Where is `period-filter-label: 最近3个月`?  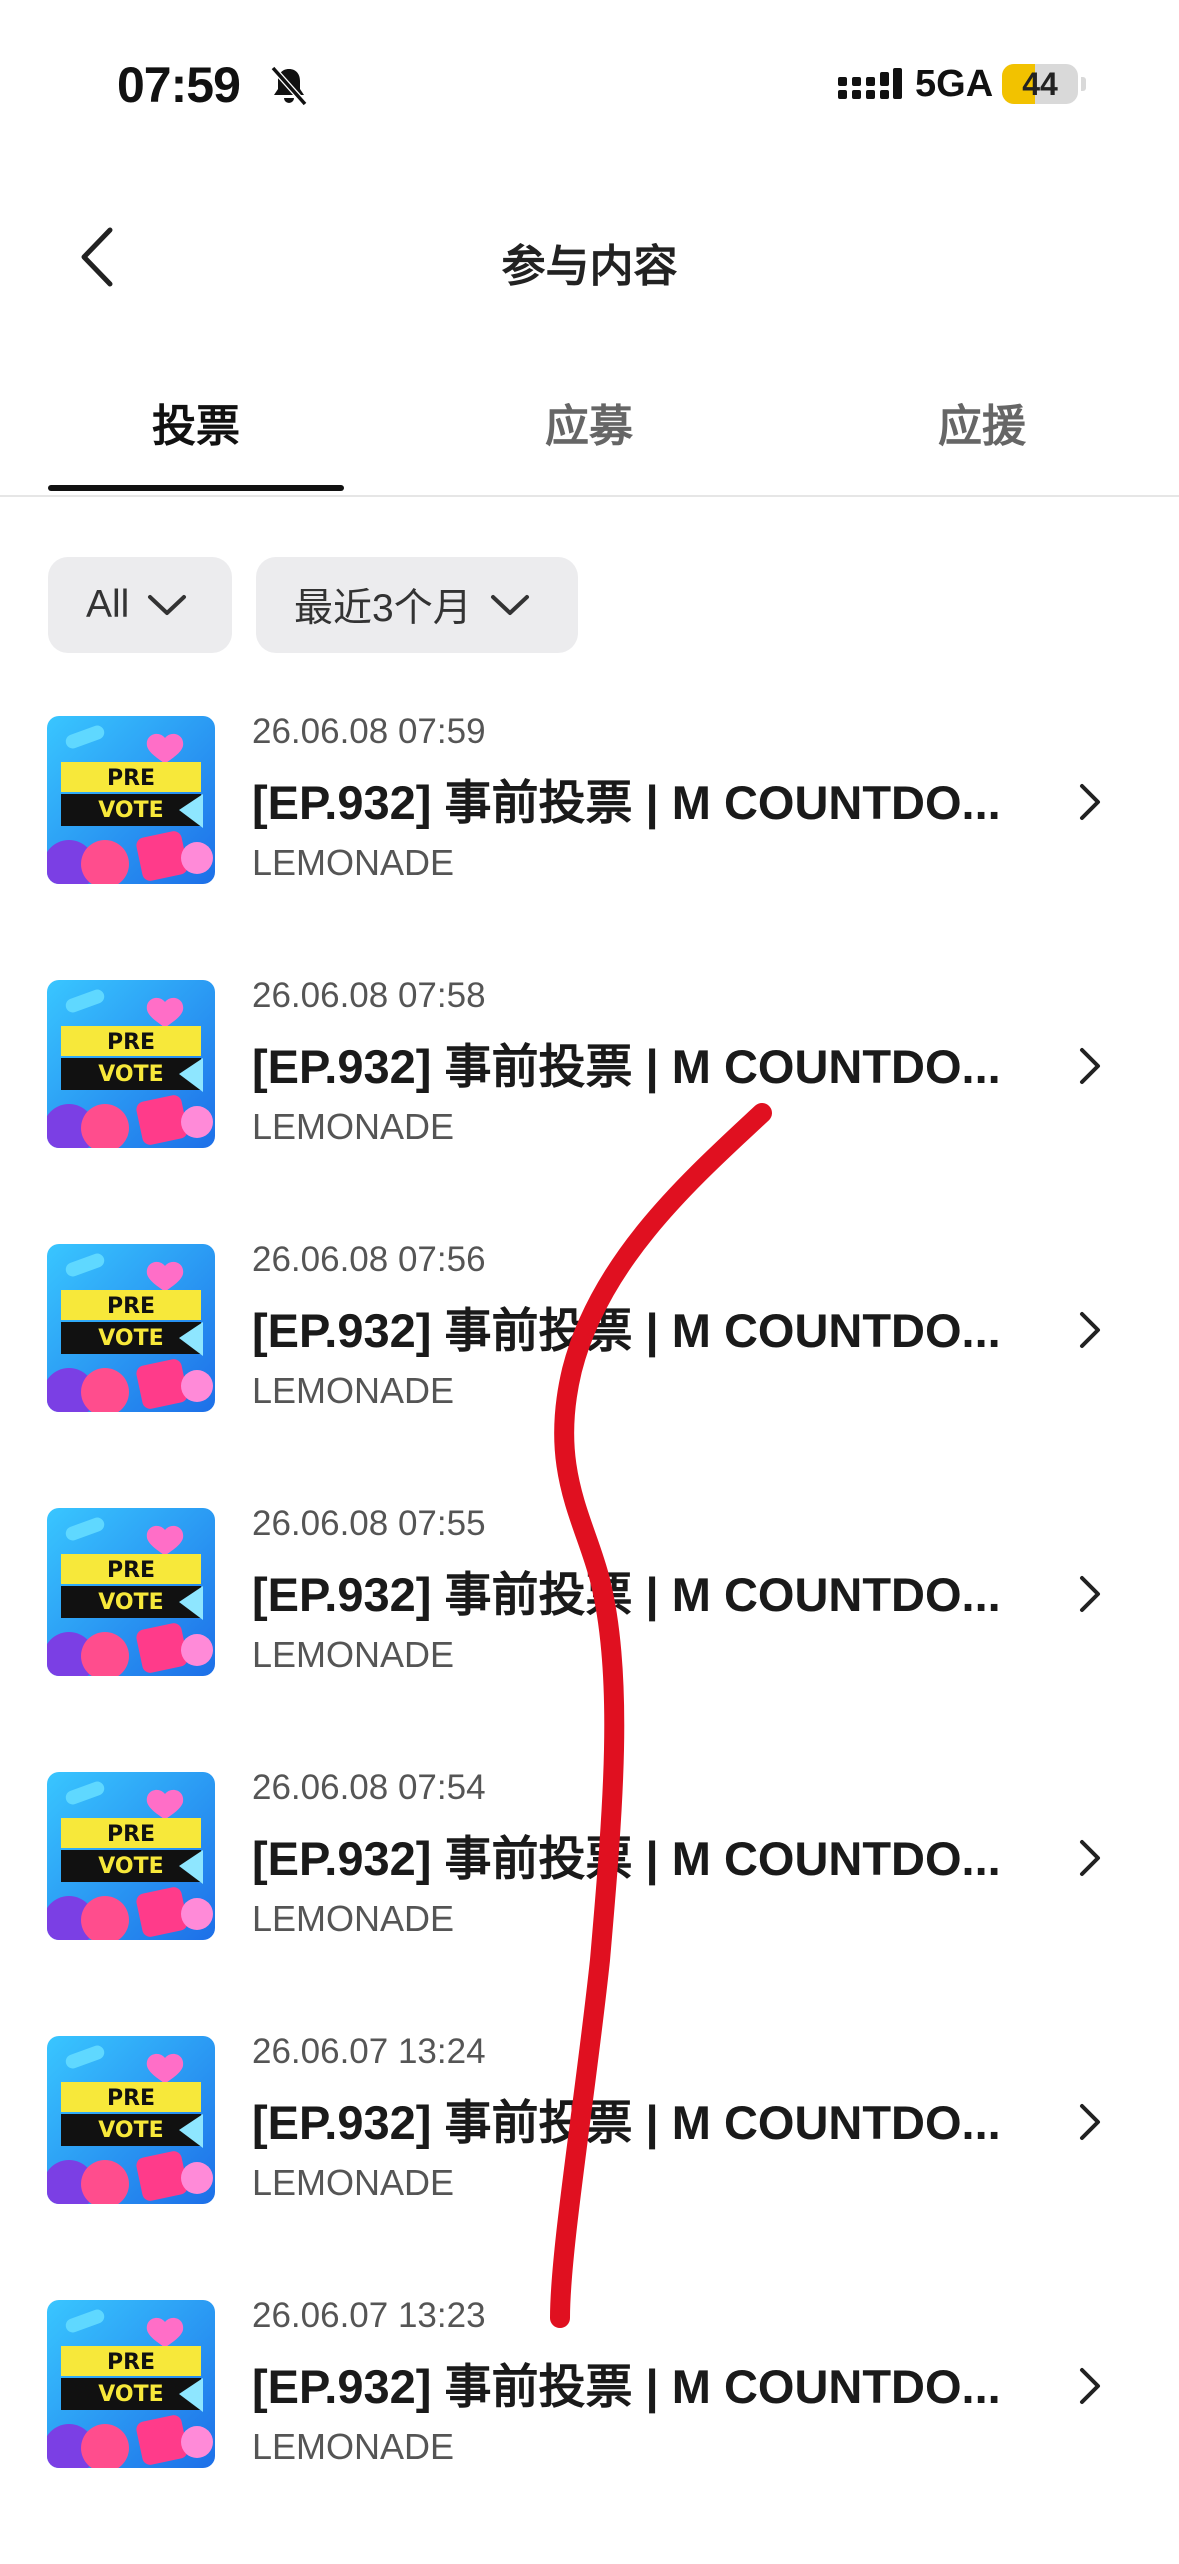
period-filter-label: 最近3个月 is located at coordinates (383, 608).